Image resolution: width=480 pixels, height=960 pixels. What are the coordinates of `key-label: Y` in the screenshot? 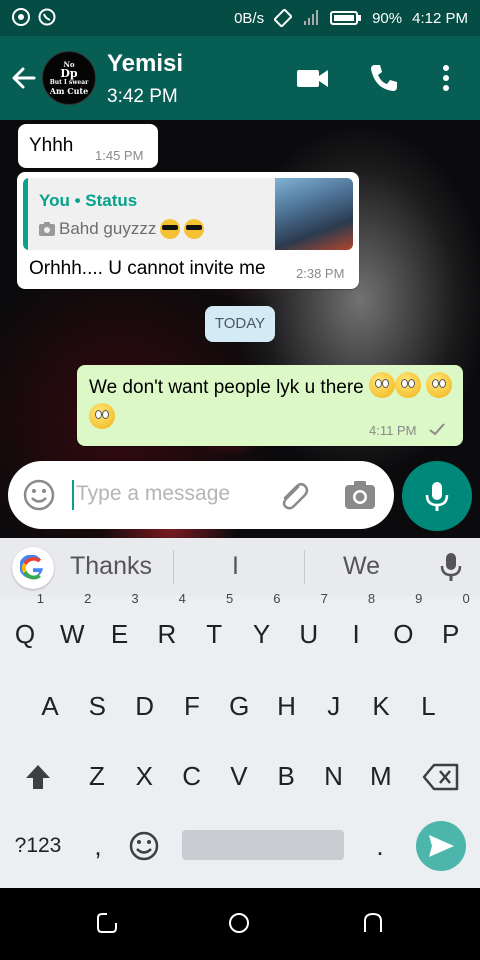 It's located at (261, 634).